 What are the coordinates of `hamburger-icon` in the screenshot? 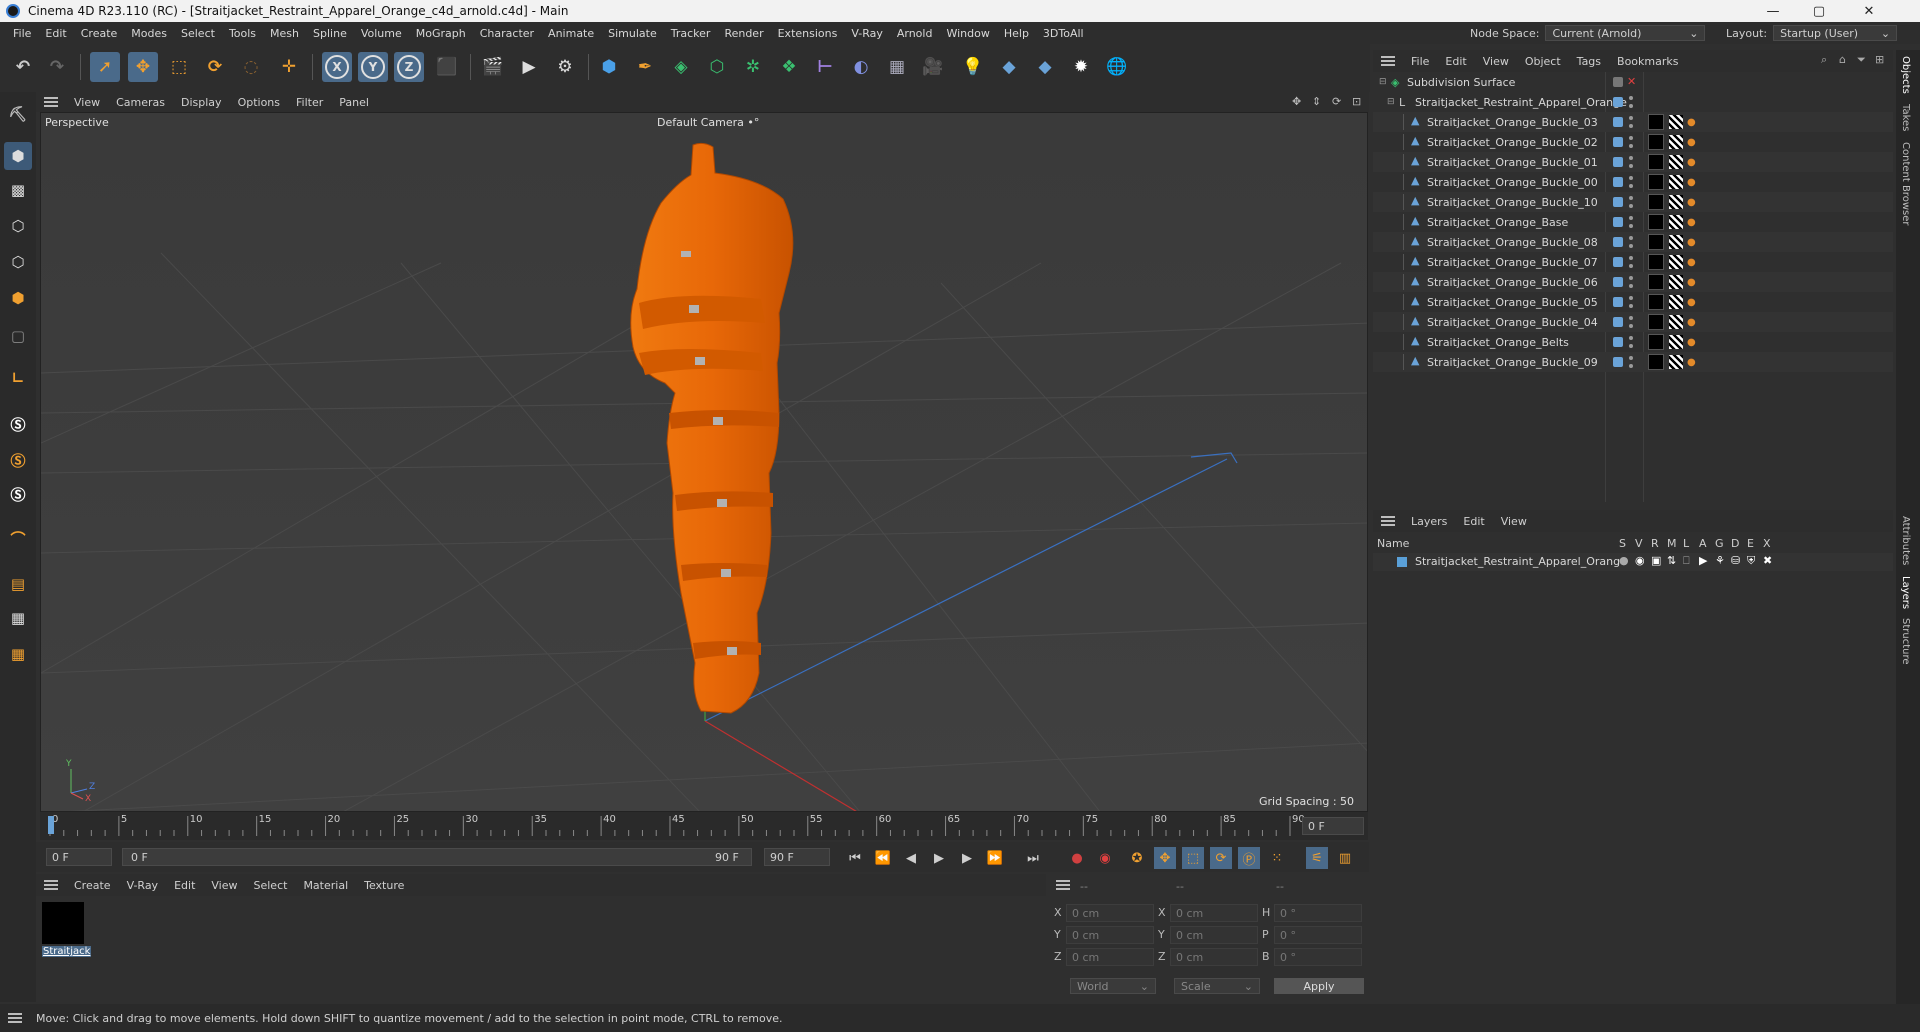 It's located at (1063, 885).